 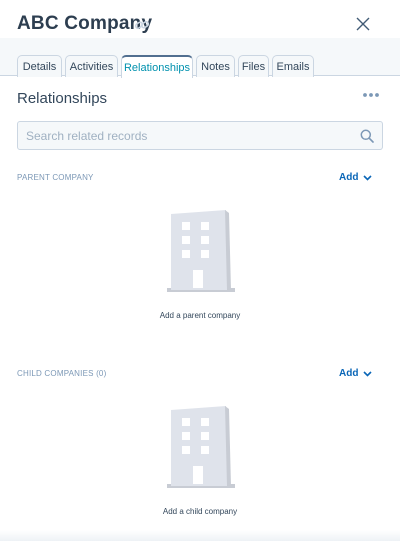 What do you see at coordinates (363, 24) in the screenshot?
I see `close-icon` at bounding box center [363, 24].